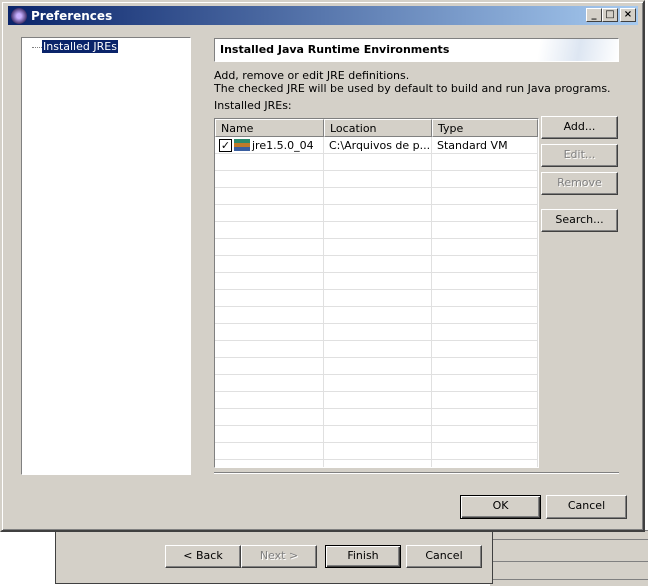  Describe the element at coordinates (37, 47) in the screenshot. I see `tree-connector` at that location.